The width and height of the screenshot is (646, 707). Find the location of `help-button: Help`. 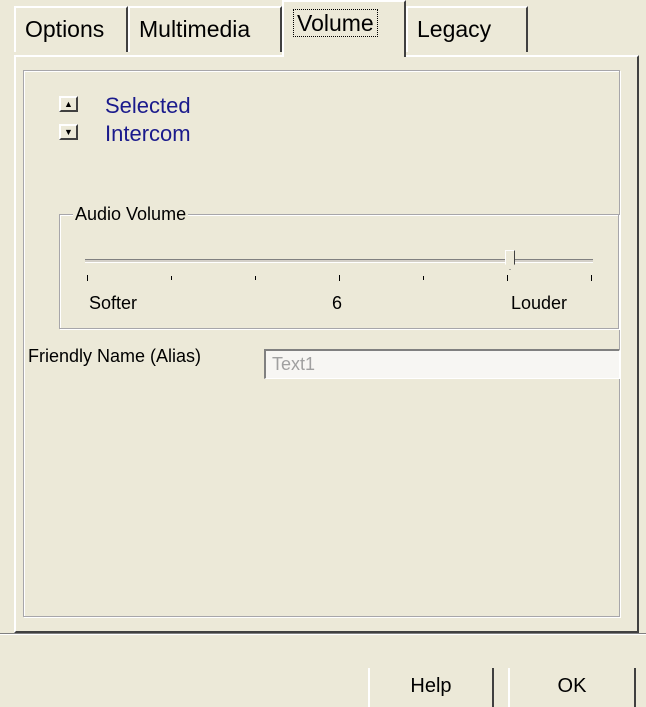

help-button: Help is located at coordinates (431, 687).